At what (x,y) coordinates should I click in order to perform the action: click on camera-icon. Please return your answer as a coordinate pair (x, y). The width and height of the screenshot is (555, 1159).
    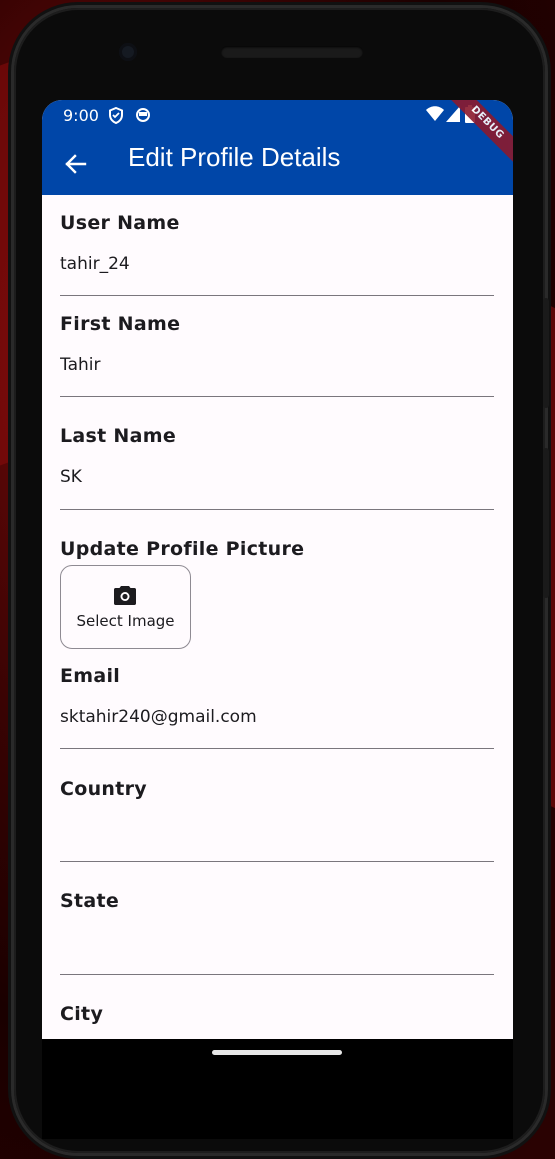
    Looking at the image, I should click on (125, 597).